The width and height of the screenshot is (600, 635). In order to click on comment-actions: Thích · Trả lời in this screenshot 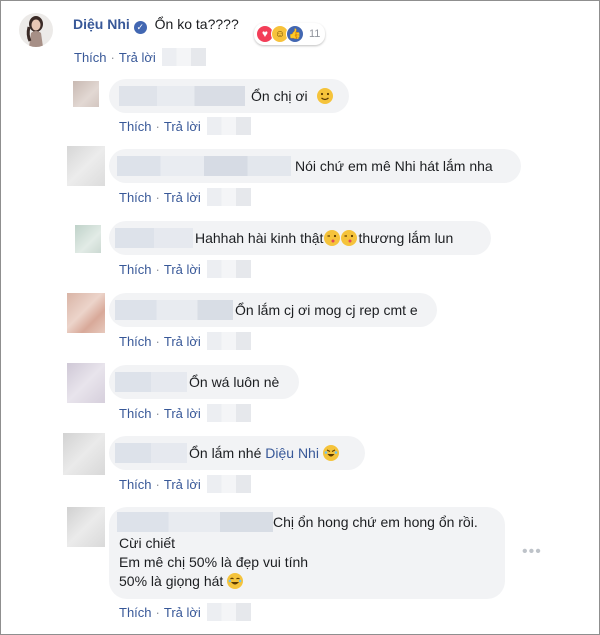, I will do `click(140, 57)`.